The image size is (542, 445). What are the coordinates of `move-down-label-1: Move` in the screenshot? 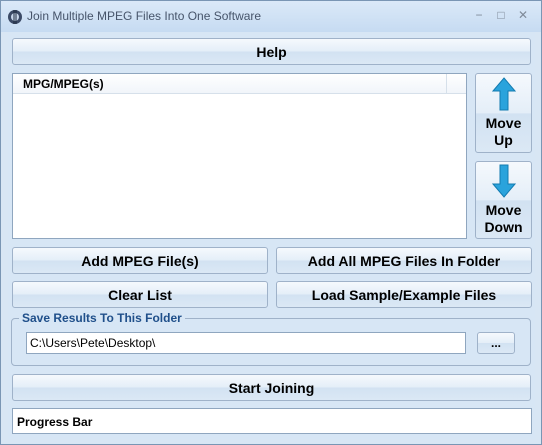 It's located at (503, 210).